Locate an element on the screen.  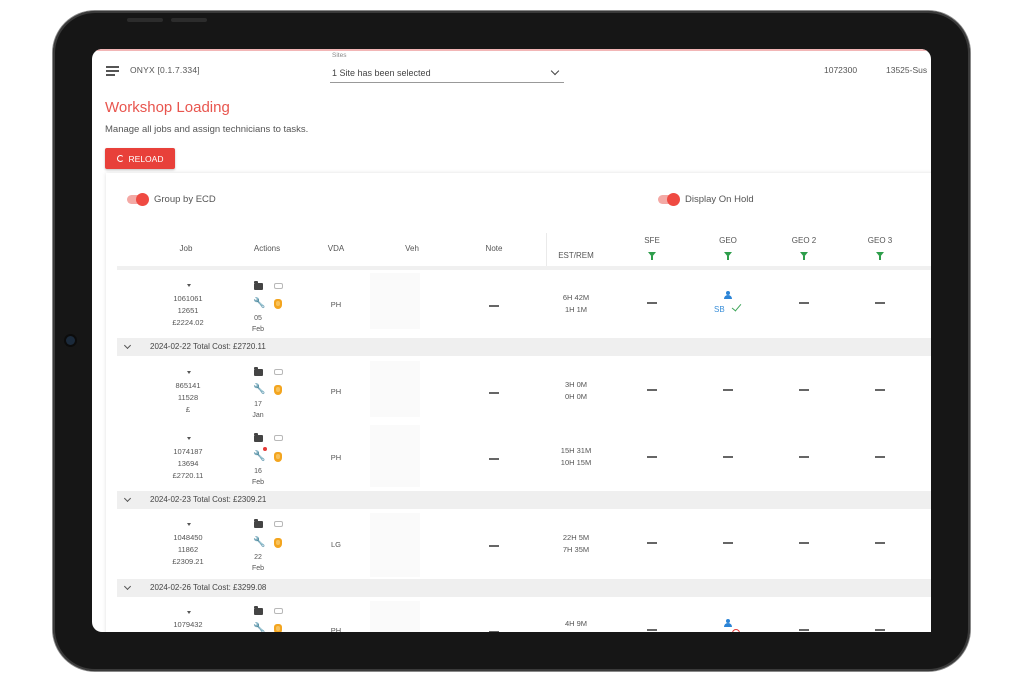
column-sfe: SFE is located at coordinates (652, 240).